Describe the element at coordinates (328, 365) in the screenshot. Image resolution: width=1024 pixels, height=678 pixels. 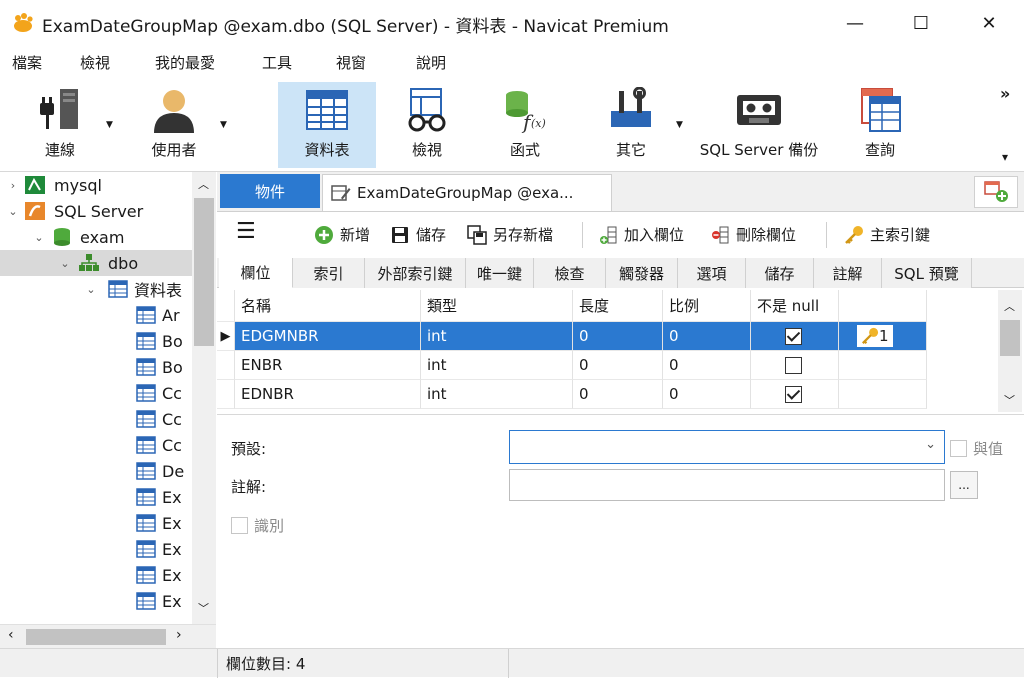
I see `cell-name: ENBR` at that location.